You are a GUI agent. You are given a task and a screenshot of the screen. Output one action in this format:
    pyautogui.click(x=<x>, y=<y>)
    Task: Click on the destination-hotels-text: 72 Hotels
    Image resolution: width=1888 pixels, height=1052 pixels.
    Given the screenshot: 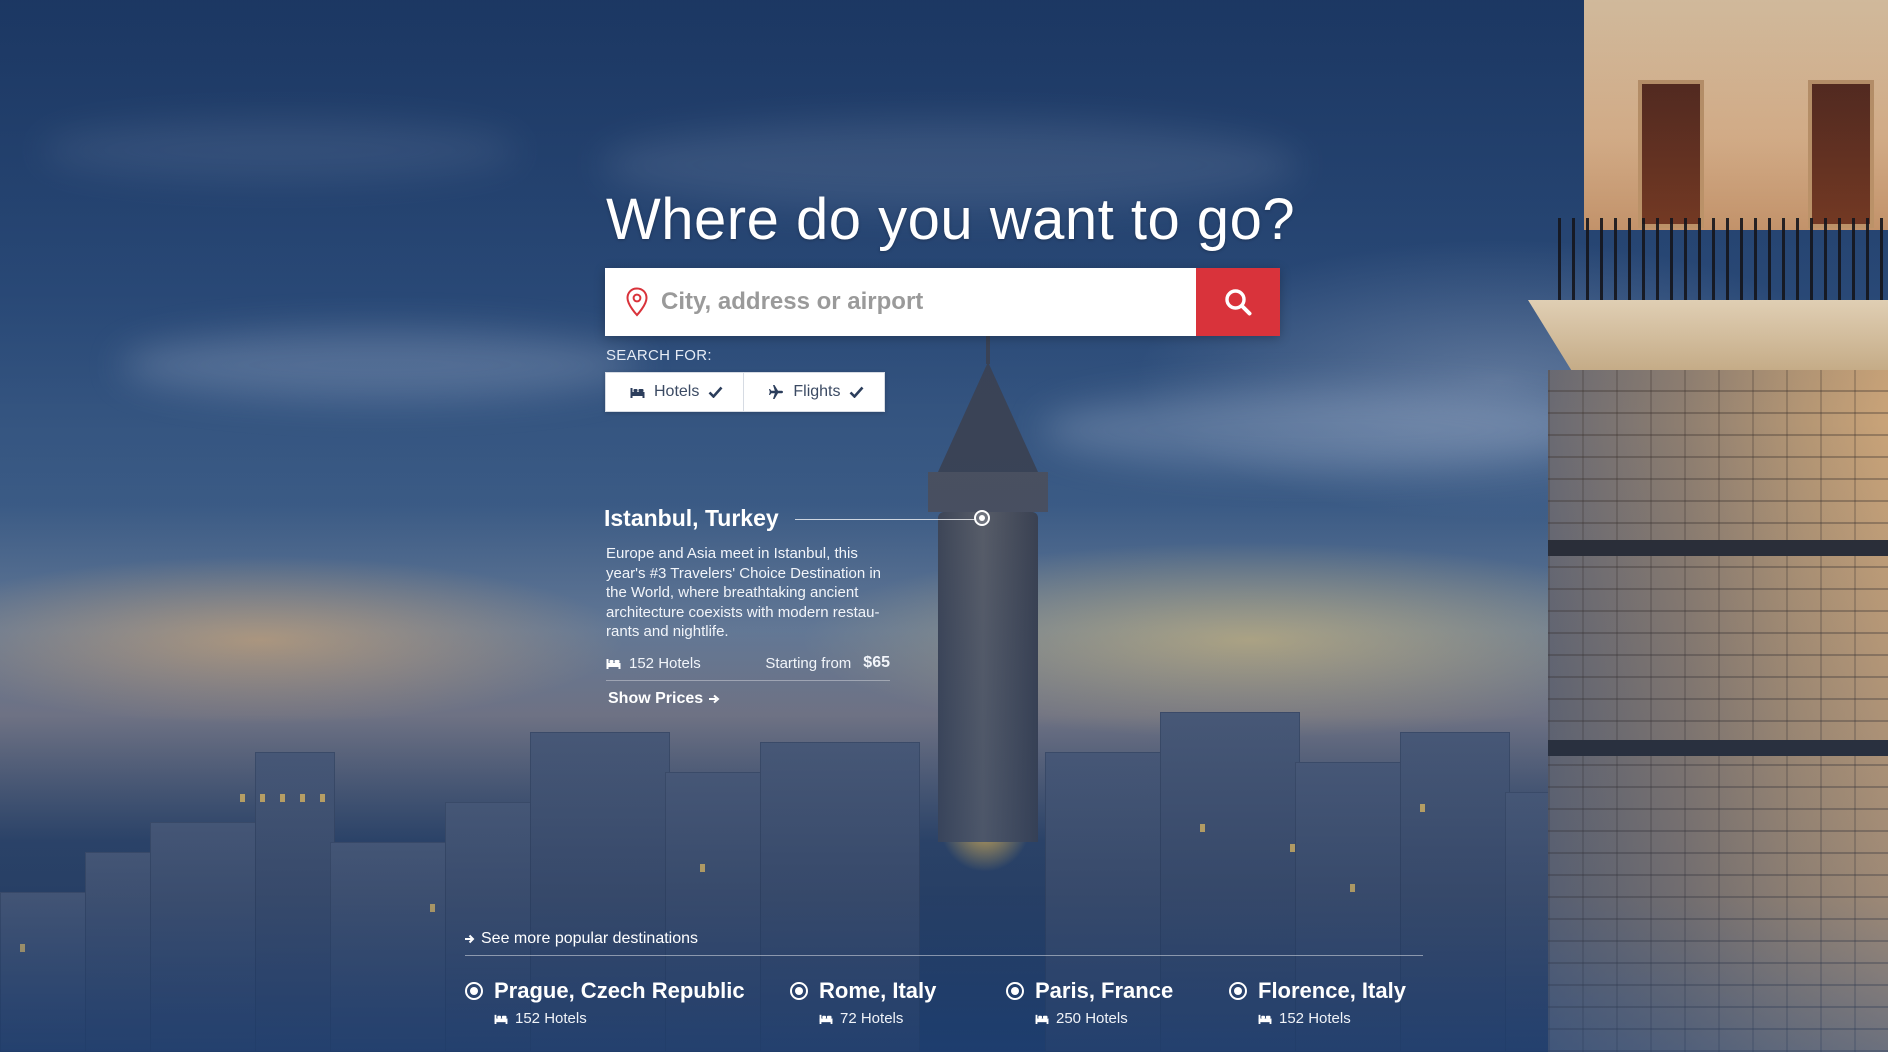 What is the action you would take?
    pyautogui.click(x=872, y=1018)
    